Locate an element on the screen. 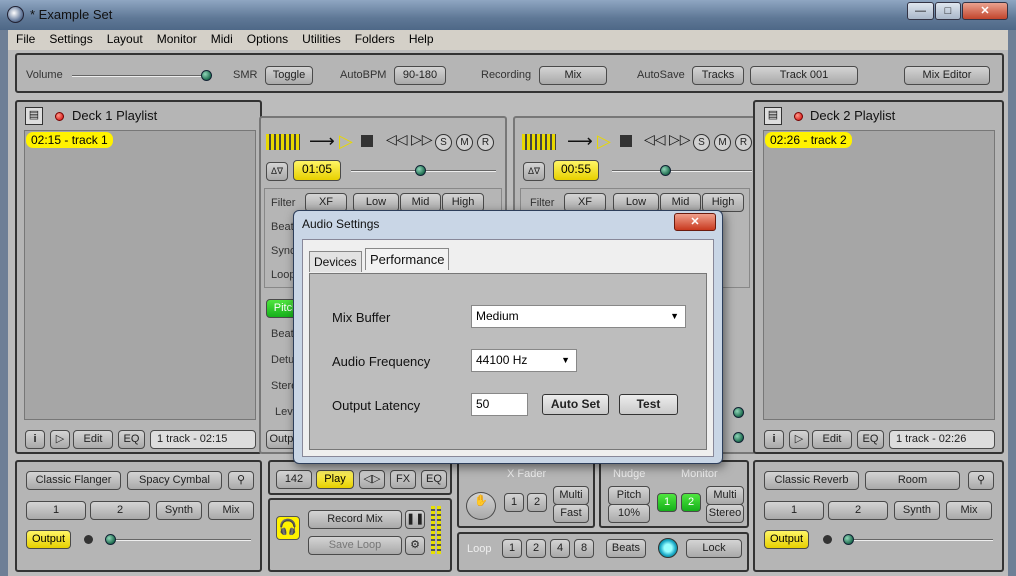  app-icon is located at coordinates (15, 14).